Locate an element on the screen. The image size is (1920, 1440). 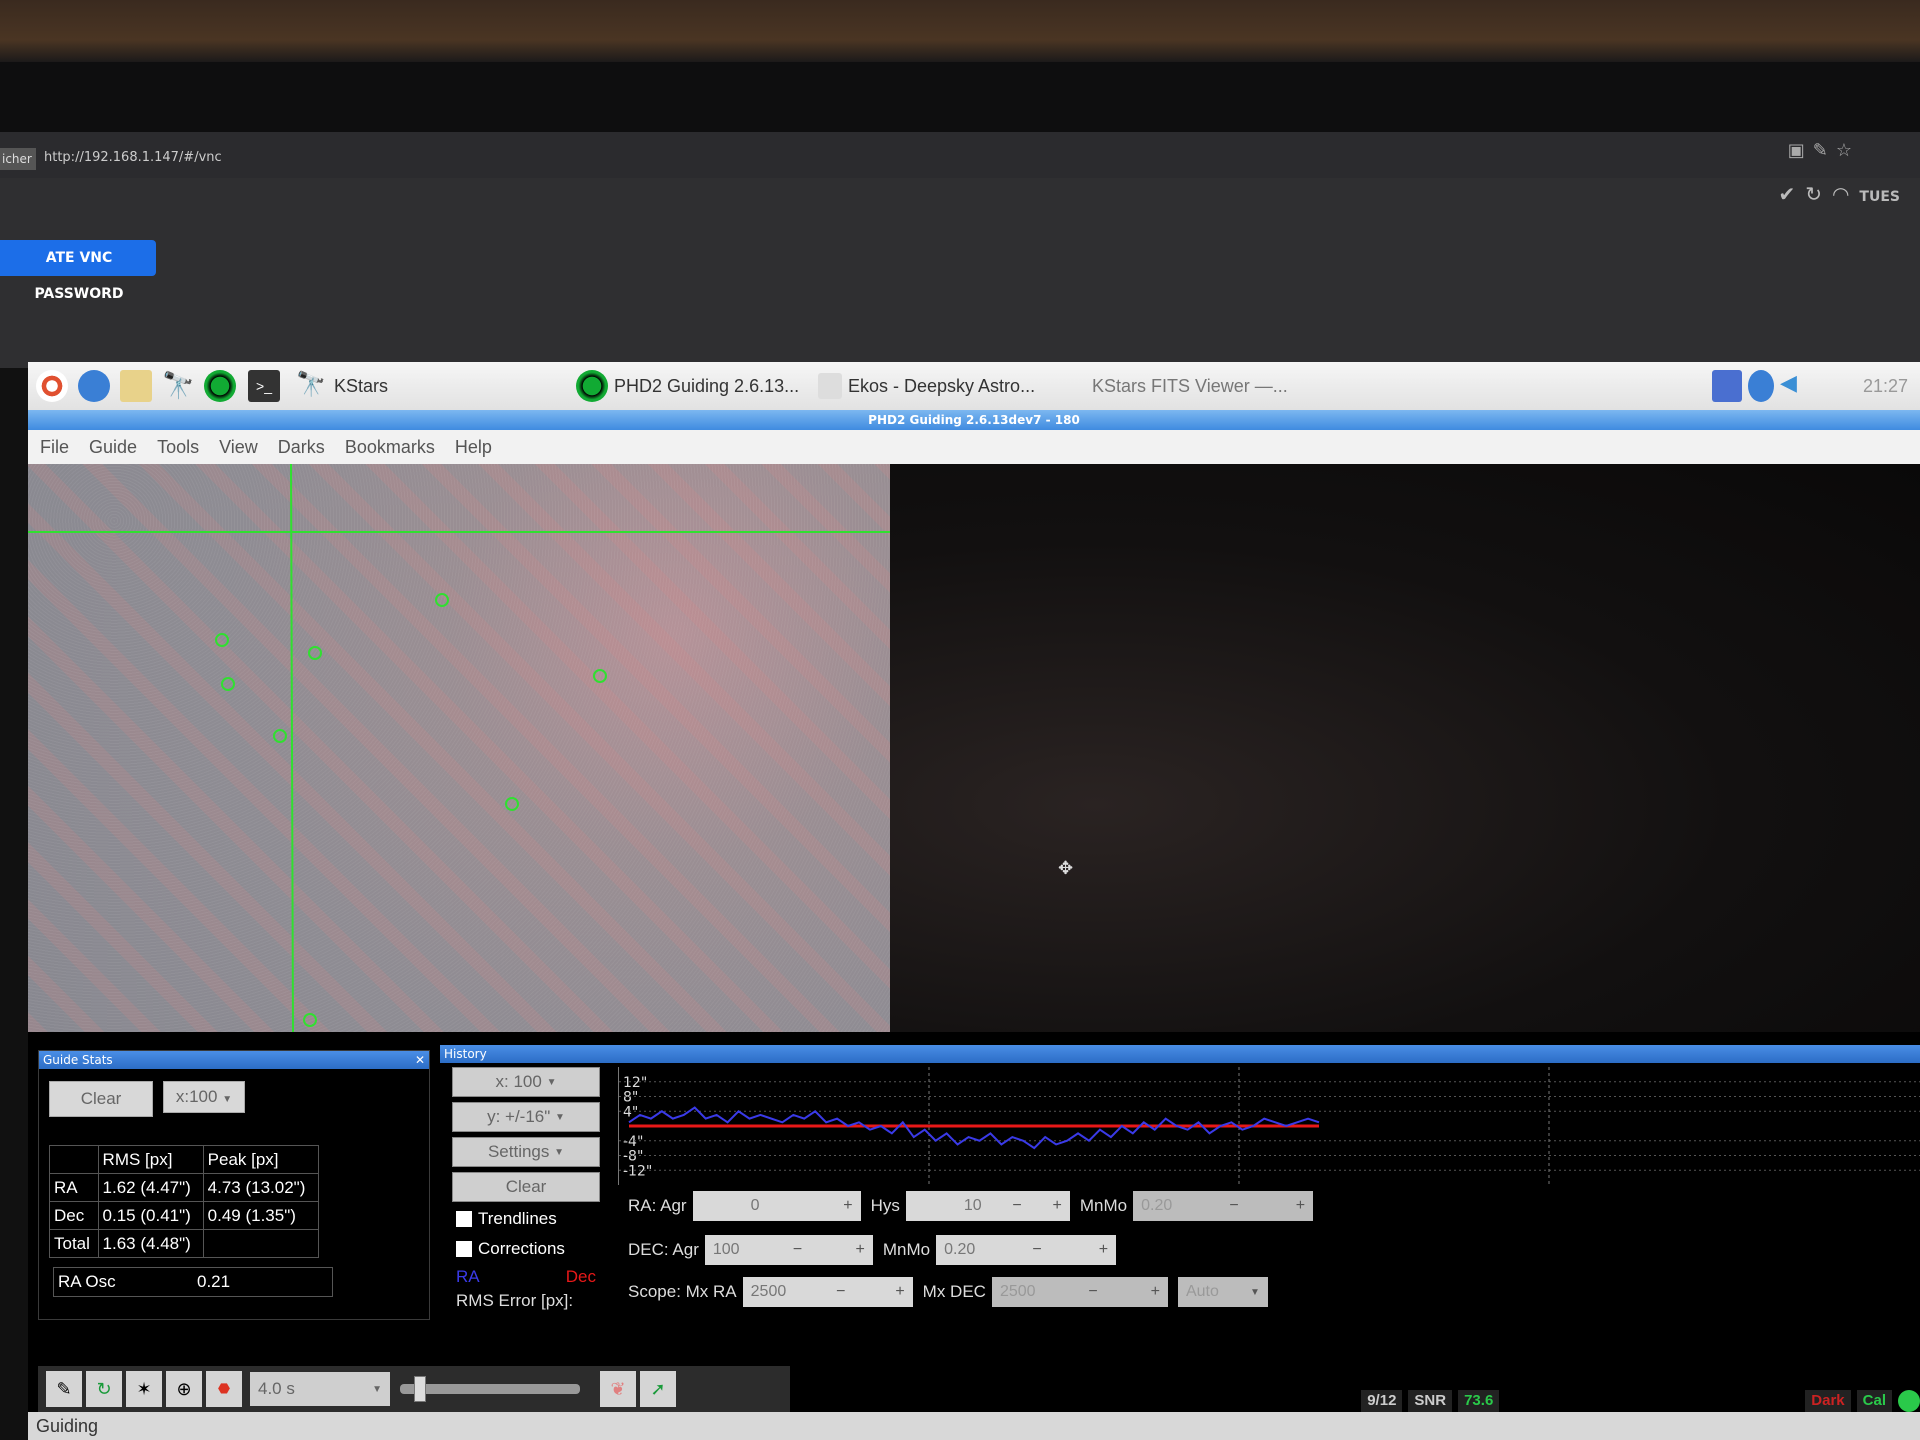
menu-darks: Darks is located at coordinates (301, 447).